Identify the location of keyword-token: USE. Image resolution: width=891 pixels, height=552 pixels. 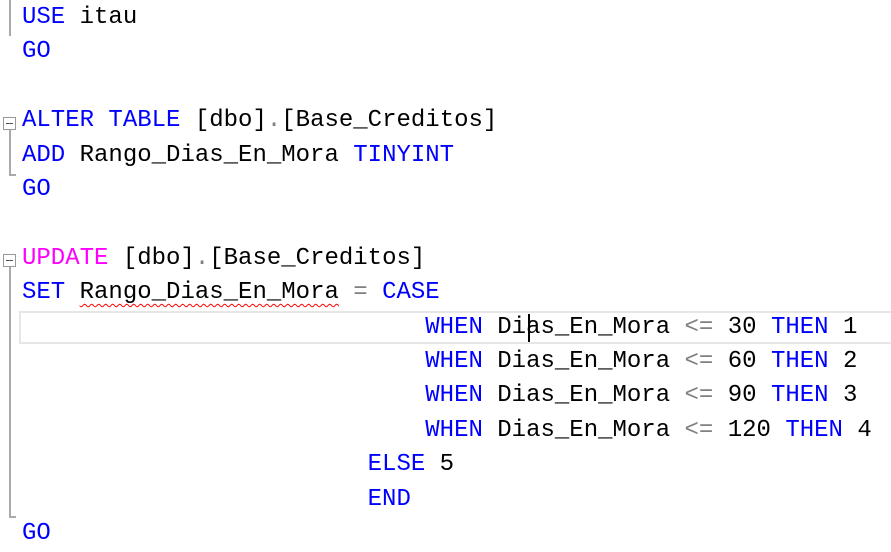
(44, 17).